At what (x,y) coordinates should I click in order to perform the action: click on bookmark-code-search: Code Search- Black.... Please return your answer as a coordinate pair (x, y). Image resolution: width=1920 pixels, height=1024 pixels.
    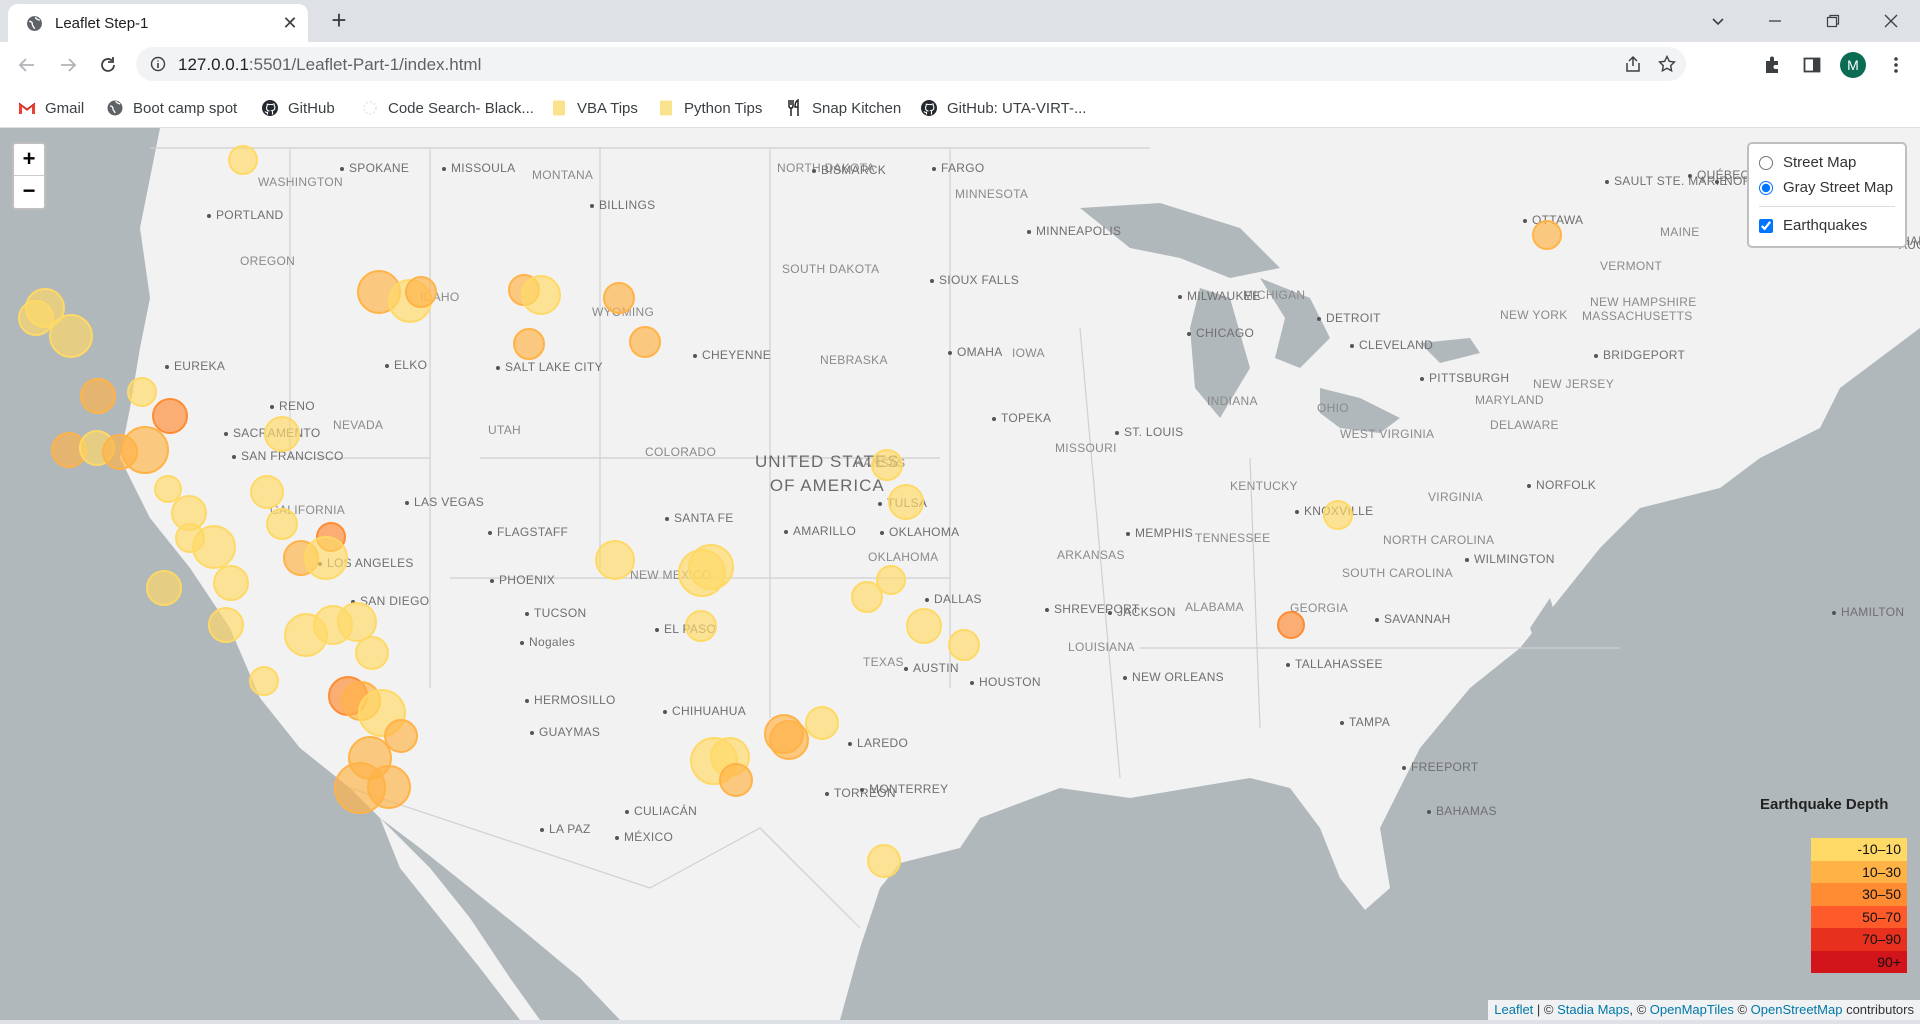
    Looking at the image, I should click on (447, 108).